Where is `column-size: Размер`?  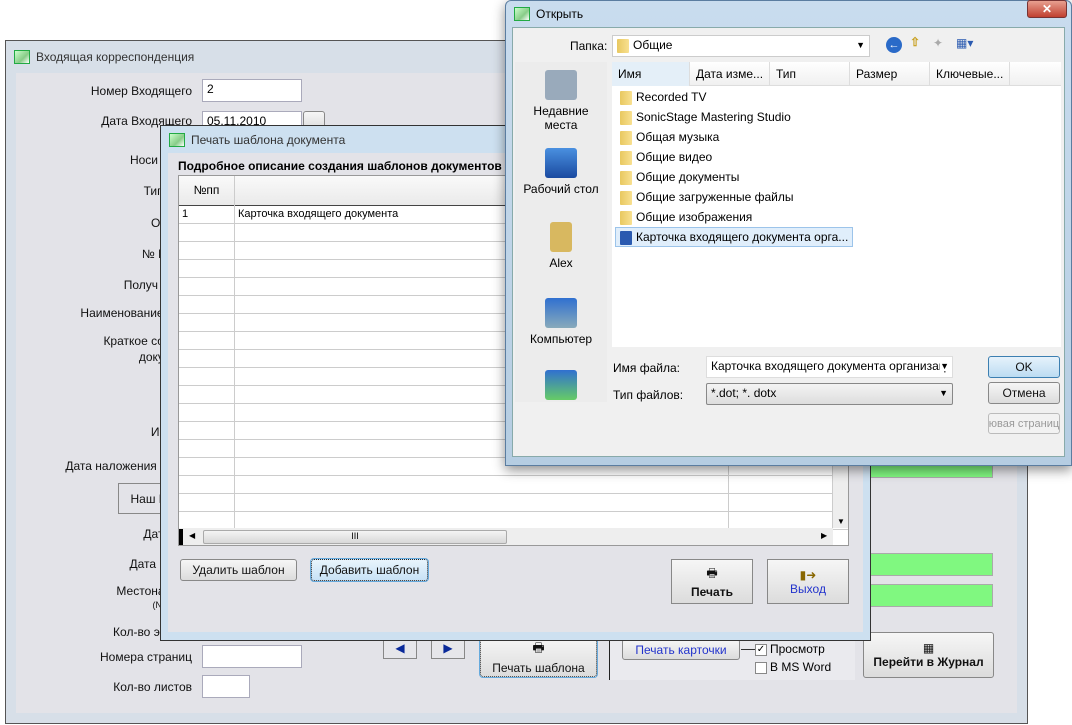 column-size: Размер is located at coordinates (890, 74).